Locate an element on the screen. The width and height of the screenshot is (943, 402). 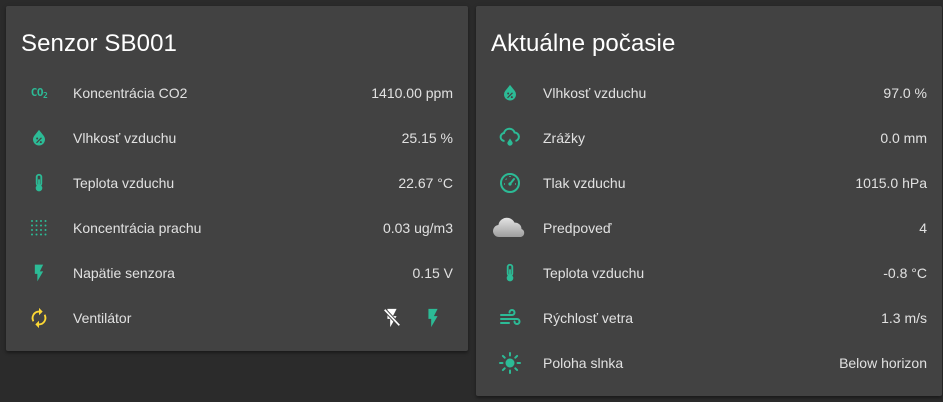
entity-value: 22.67 °C is located at coordinates (425, 183).